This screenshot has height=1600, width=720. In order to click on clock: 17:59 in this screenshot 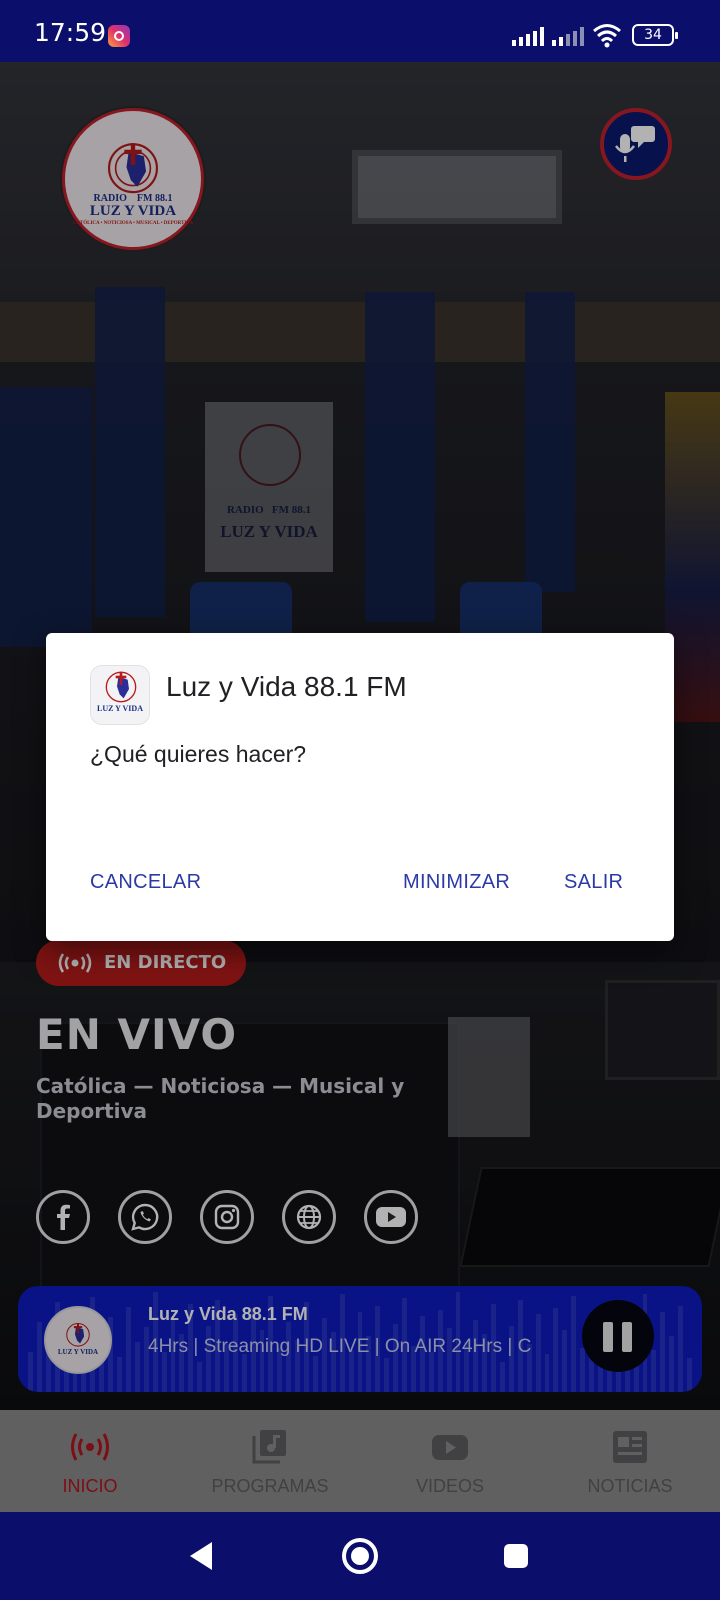, I will do `click(70, 32)`.